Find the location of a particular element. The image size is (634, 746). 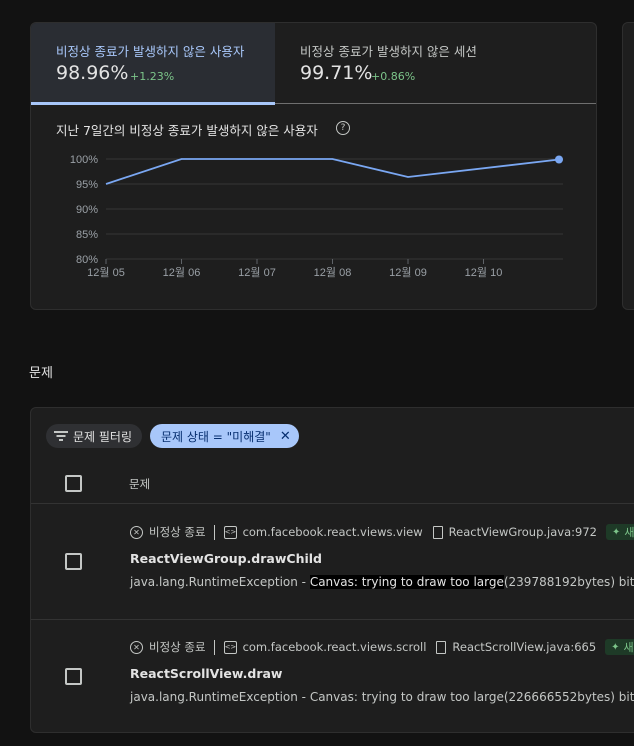

issues-table-header: 문제 is located at coordinates (332, 484).